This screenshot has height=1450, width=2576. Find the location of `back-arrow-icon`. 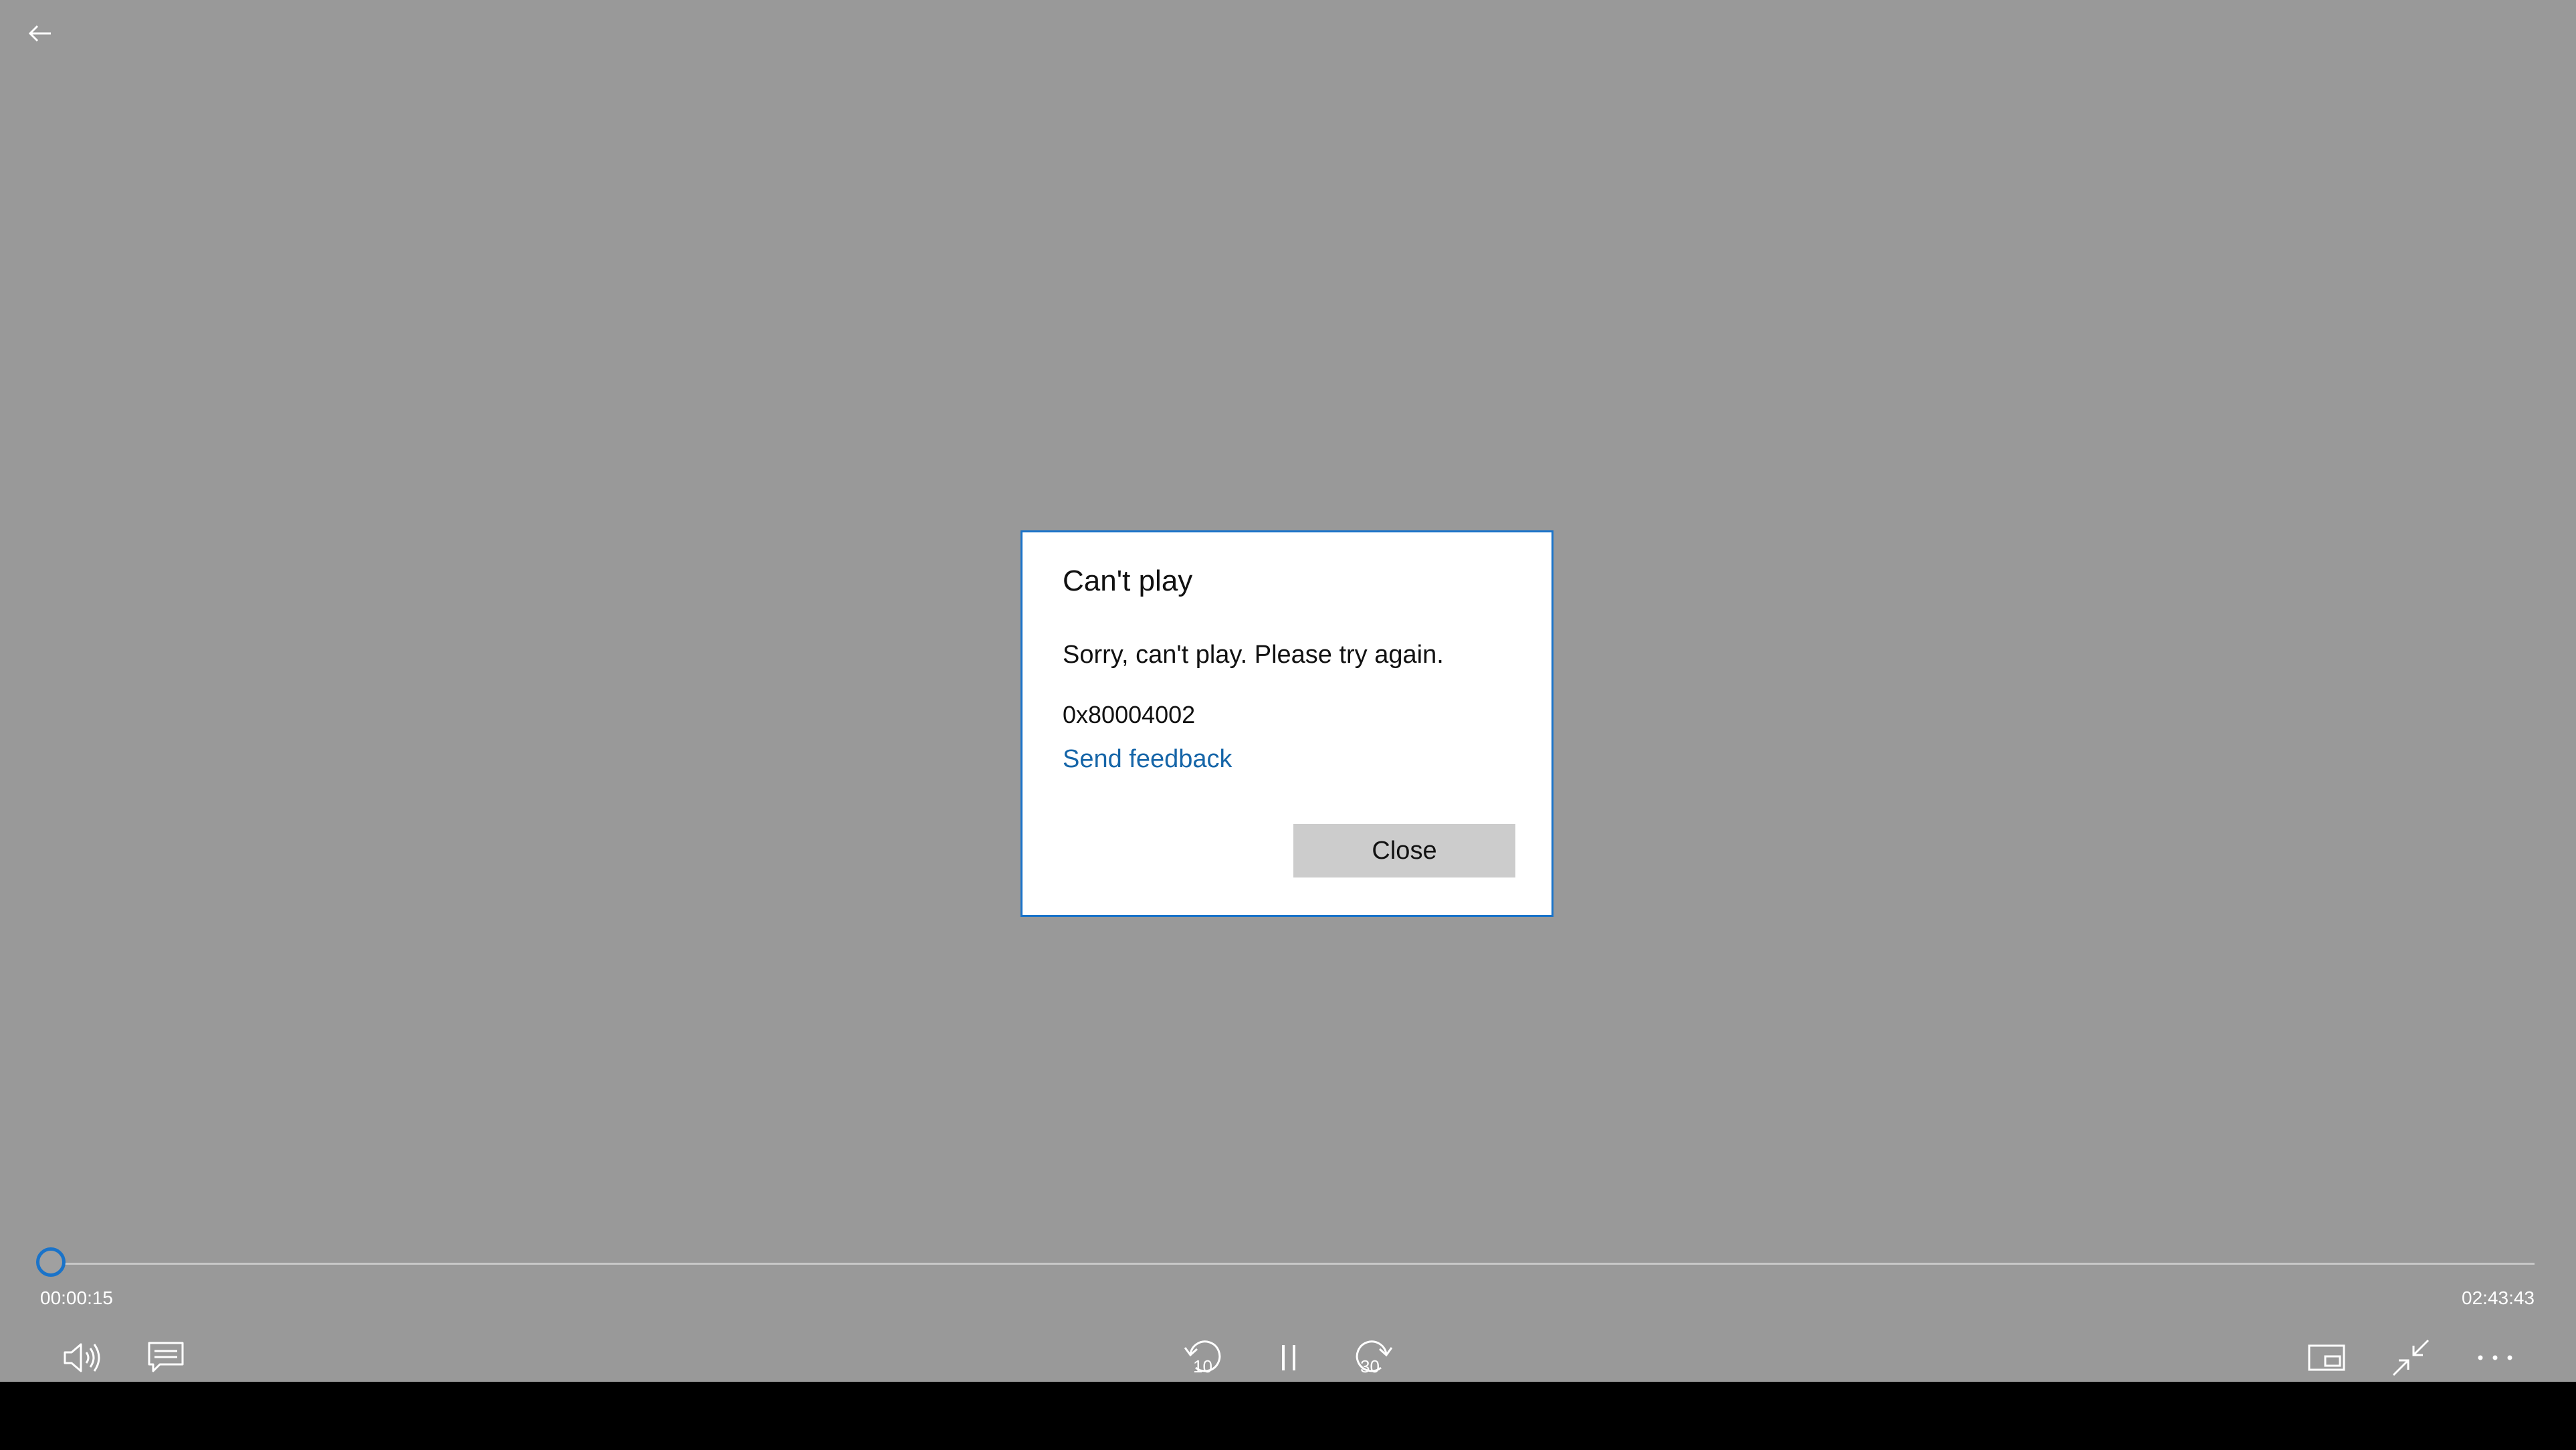

back-arrow-icon is located at coordinates (40, 33).